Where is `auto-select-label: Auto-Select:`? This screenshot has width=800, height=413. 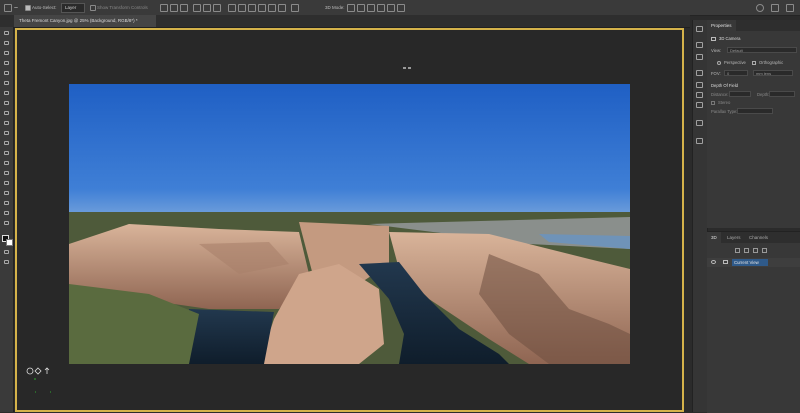
auto-select-label: Auto-Select: is located at coordinates (44, 7).